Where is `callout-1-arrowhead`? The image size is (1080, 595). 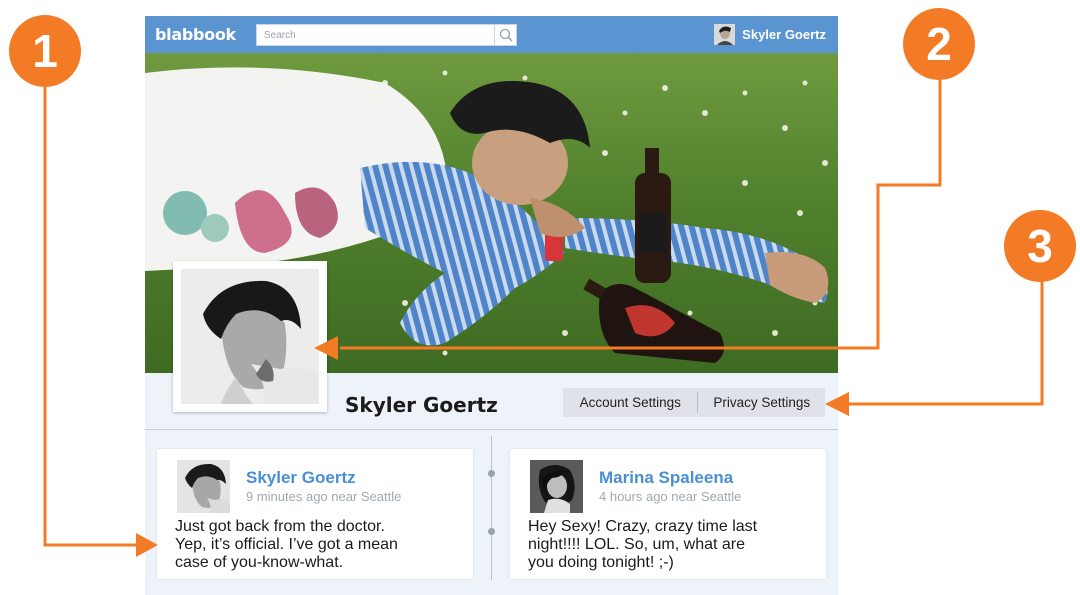 callout-1-arrowhead is located at coordinates (147, 545).